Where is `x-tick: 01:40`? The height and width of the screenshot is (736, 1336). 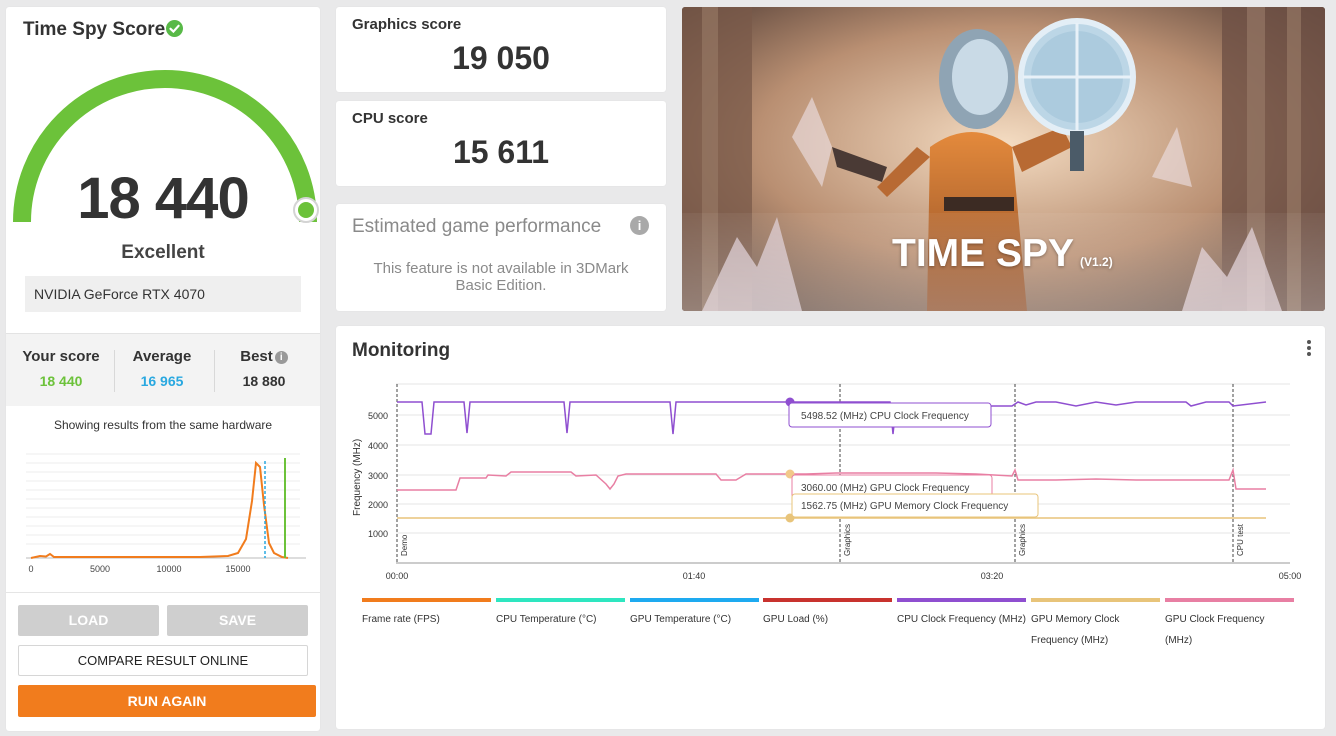 x-tick: 01:40 is located at coordinates (694, 576).